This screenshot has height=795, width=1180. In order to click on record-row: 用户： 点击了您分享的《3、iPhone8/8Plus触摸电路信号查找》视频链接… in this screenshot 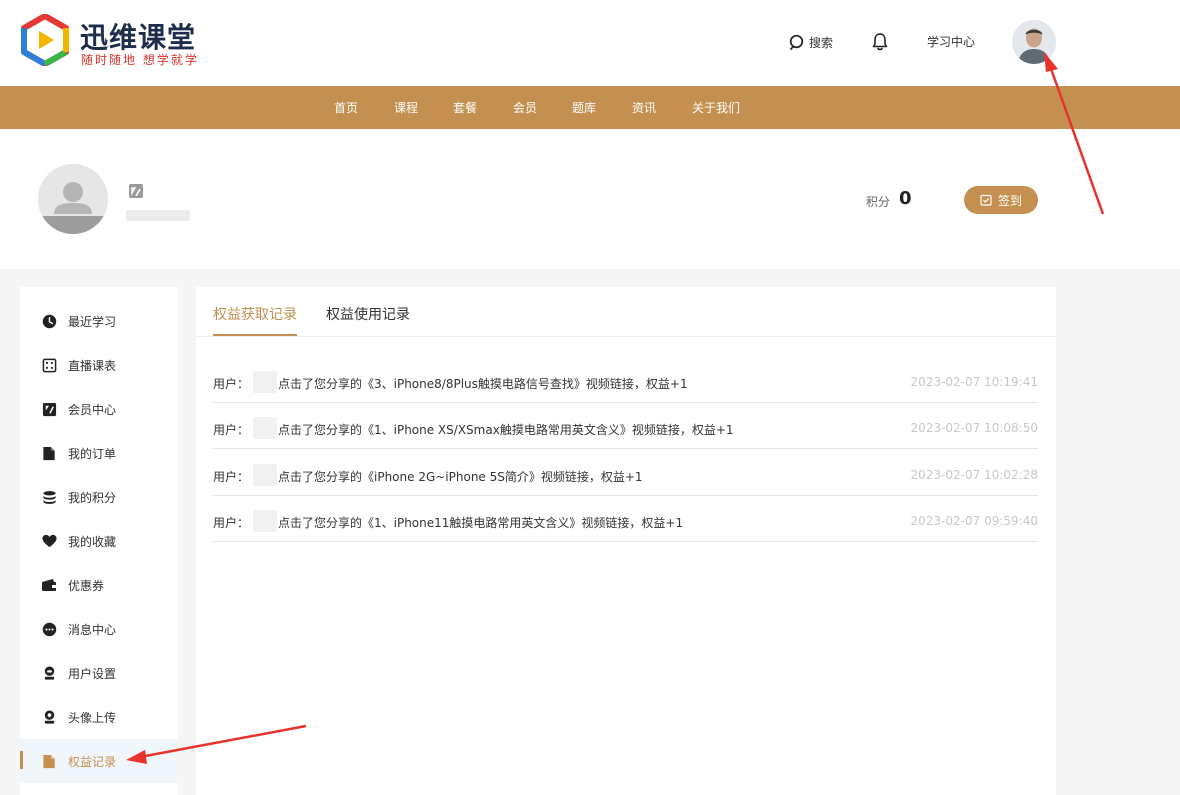, I will do `click(625, 380)`.